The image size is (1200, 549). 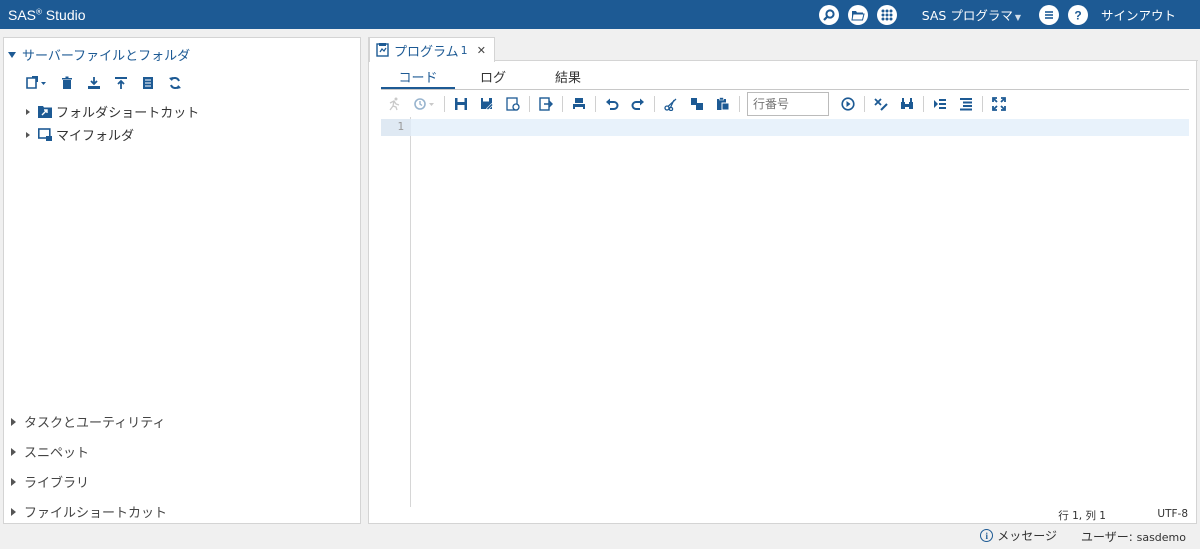 What do you see at coordinates (94, 83) in the screenshot?
I see `download-icon` at bounding box center [94, 83].